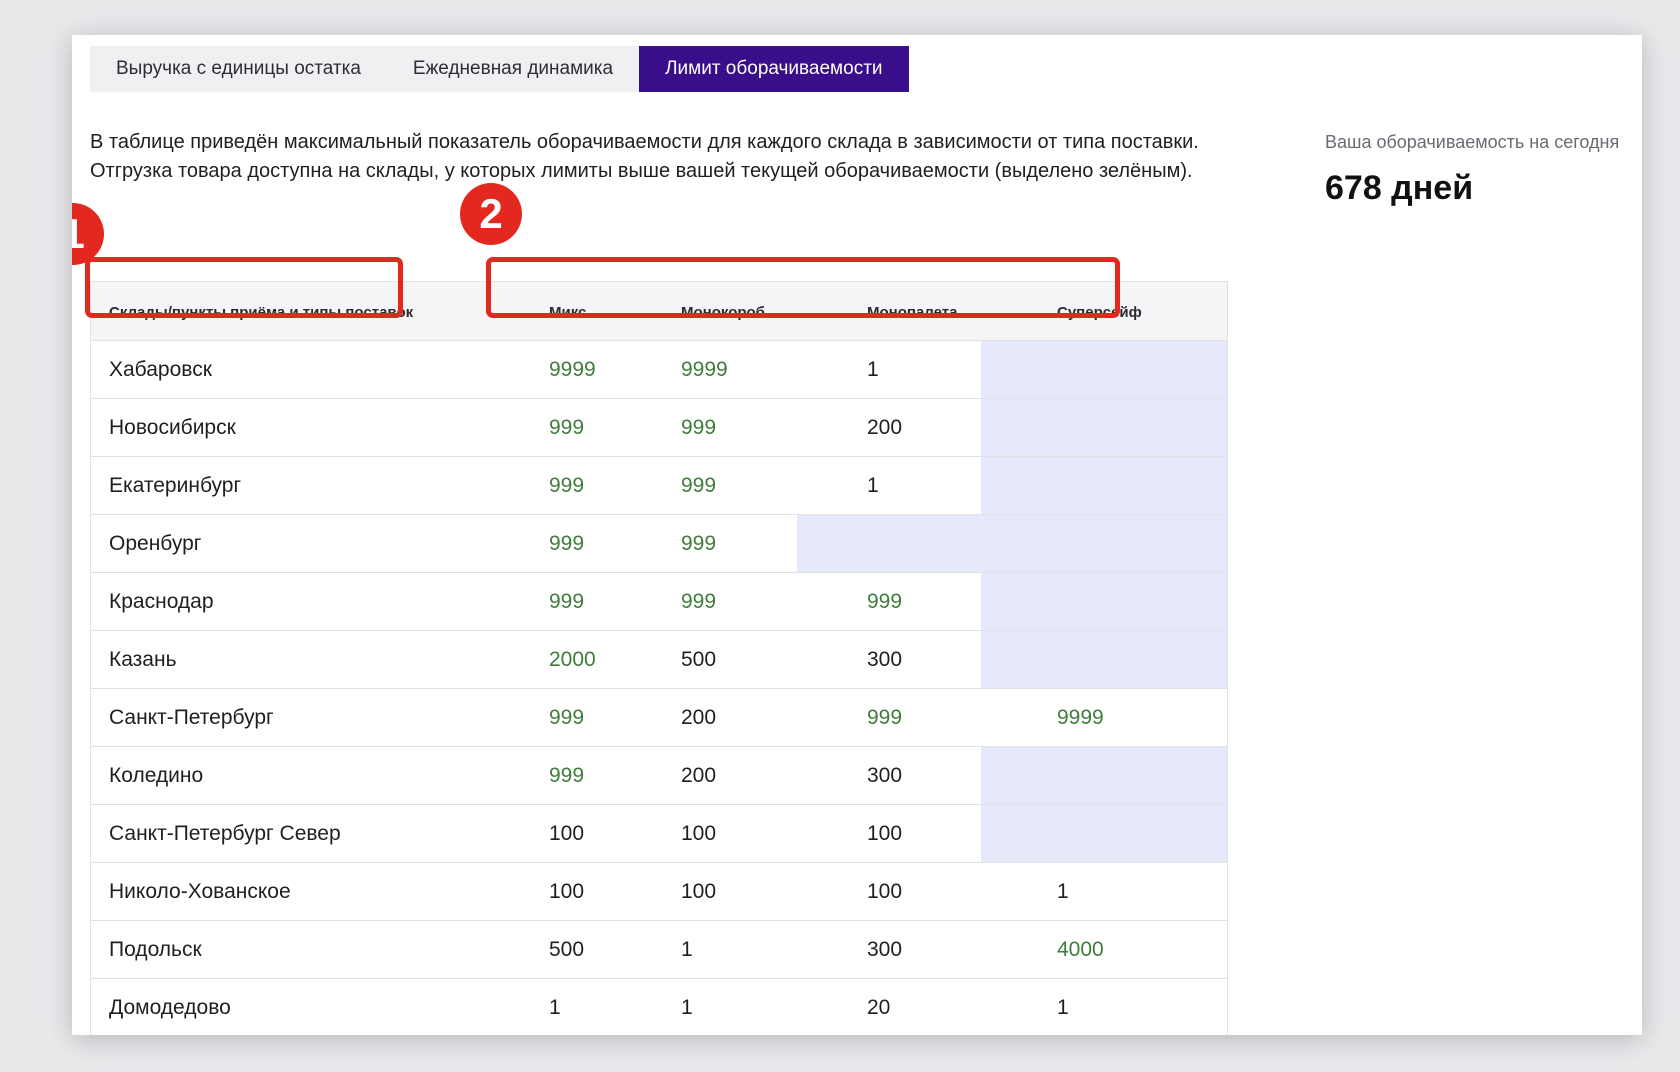 The height and width of the screenshot is (1072, 1680). What do you see at coordinates (572, 369) in the screenshot?
I see `limit-value-mix: 9999` at bounding box center [572, 369].